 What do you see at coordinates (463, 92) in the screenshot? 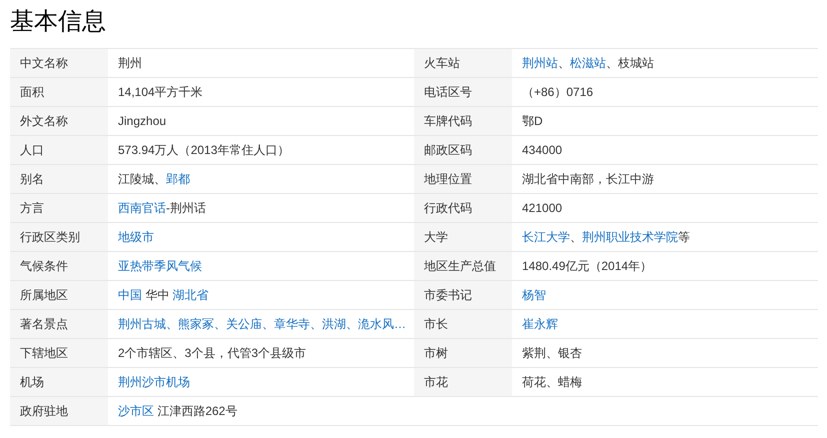
I see `field-label: 电话区号` at bounding box center [463, 92].